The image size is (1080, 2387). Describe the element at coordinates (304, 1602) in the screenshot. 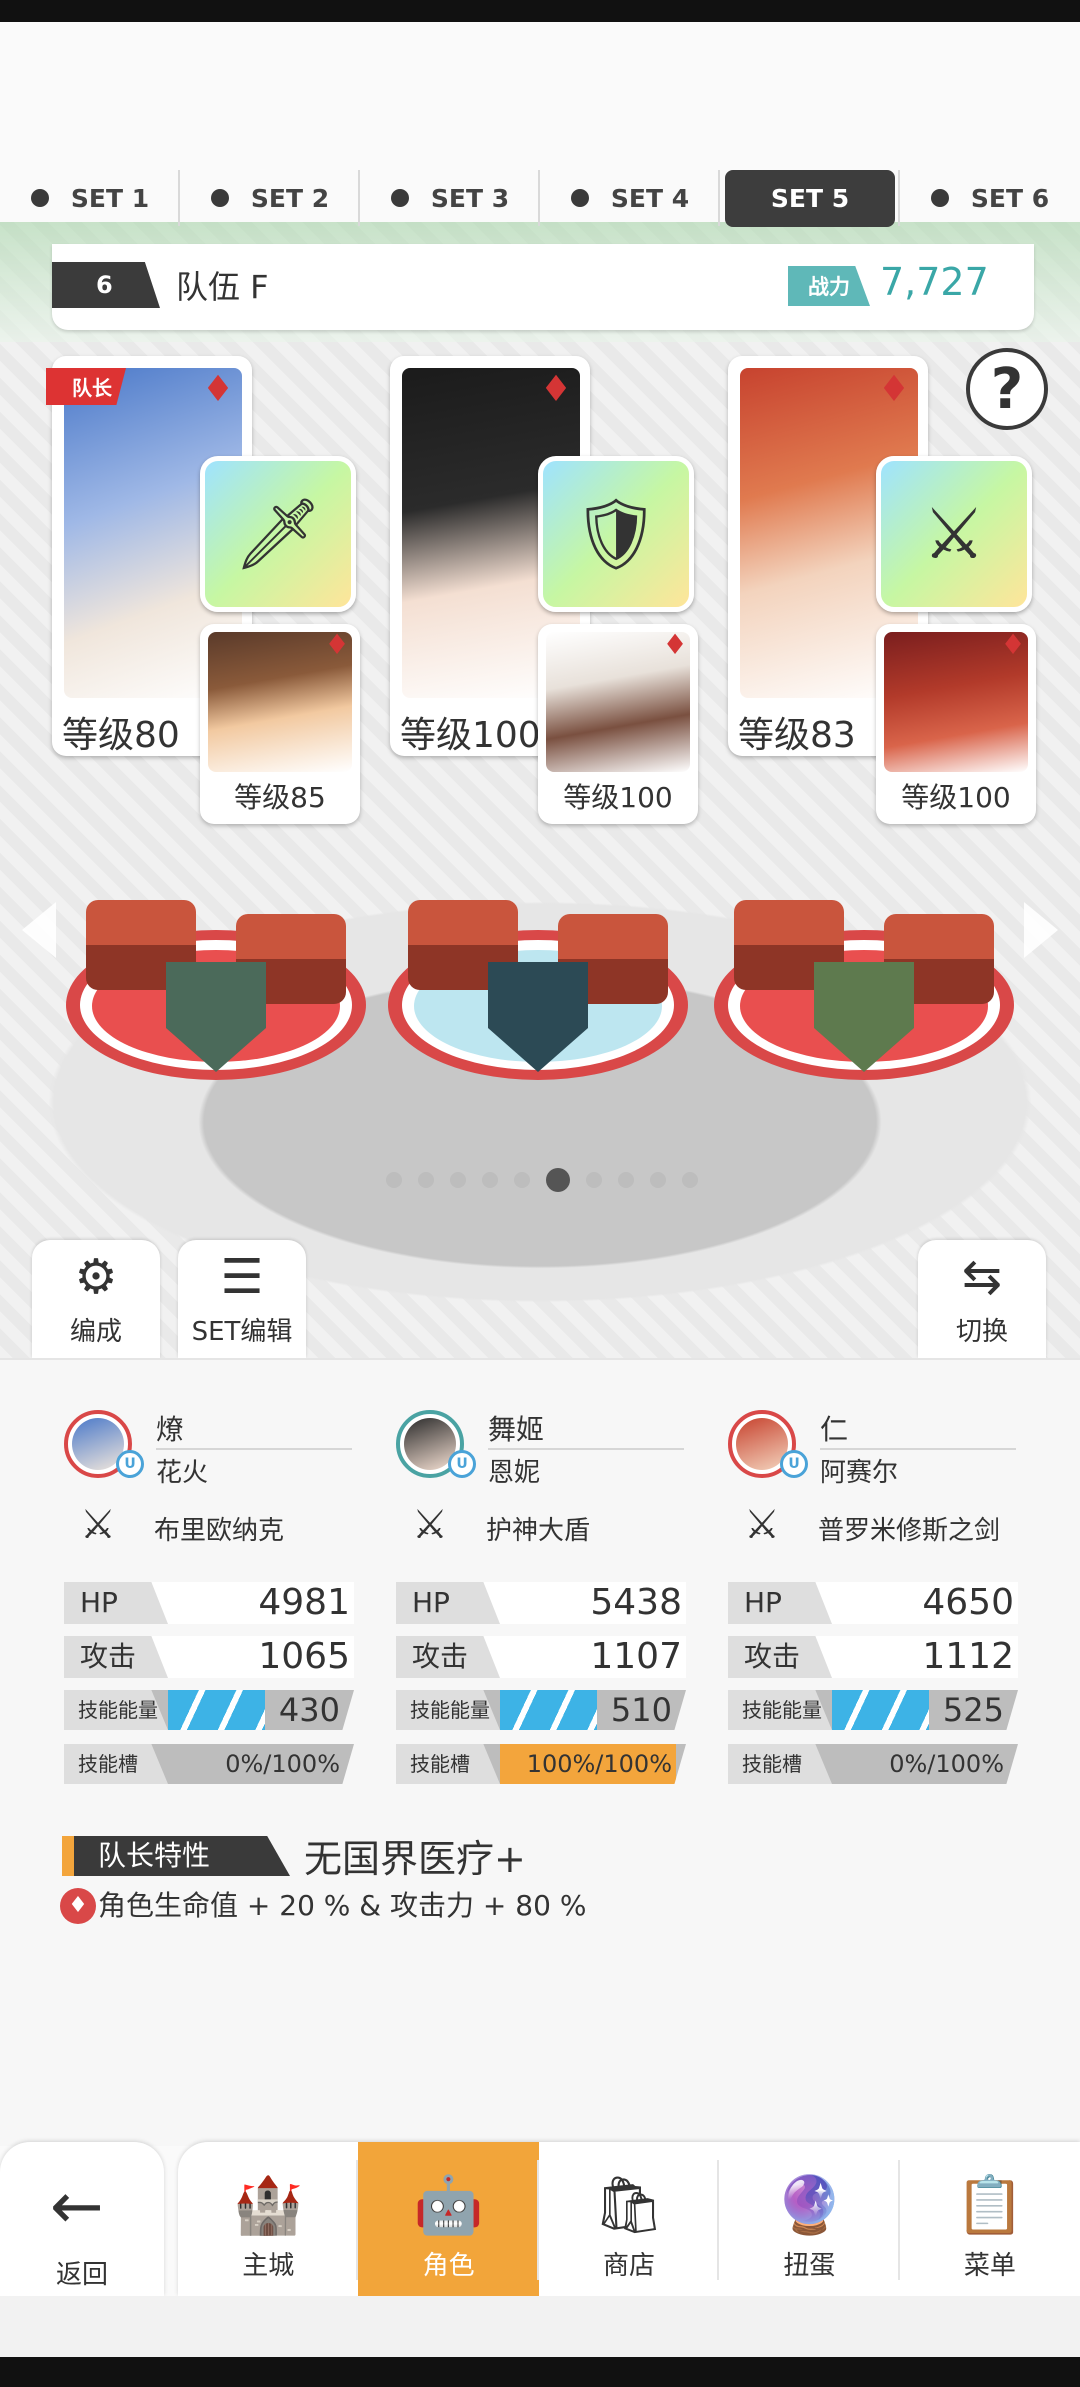

I see `hp-value: 4981` at that location.